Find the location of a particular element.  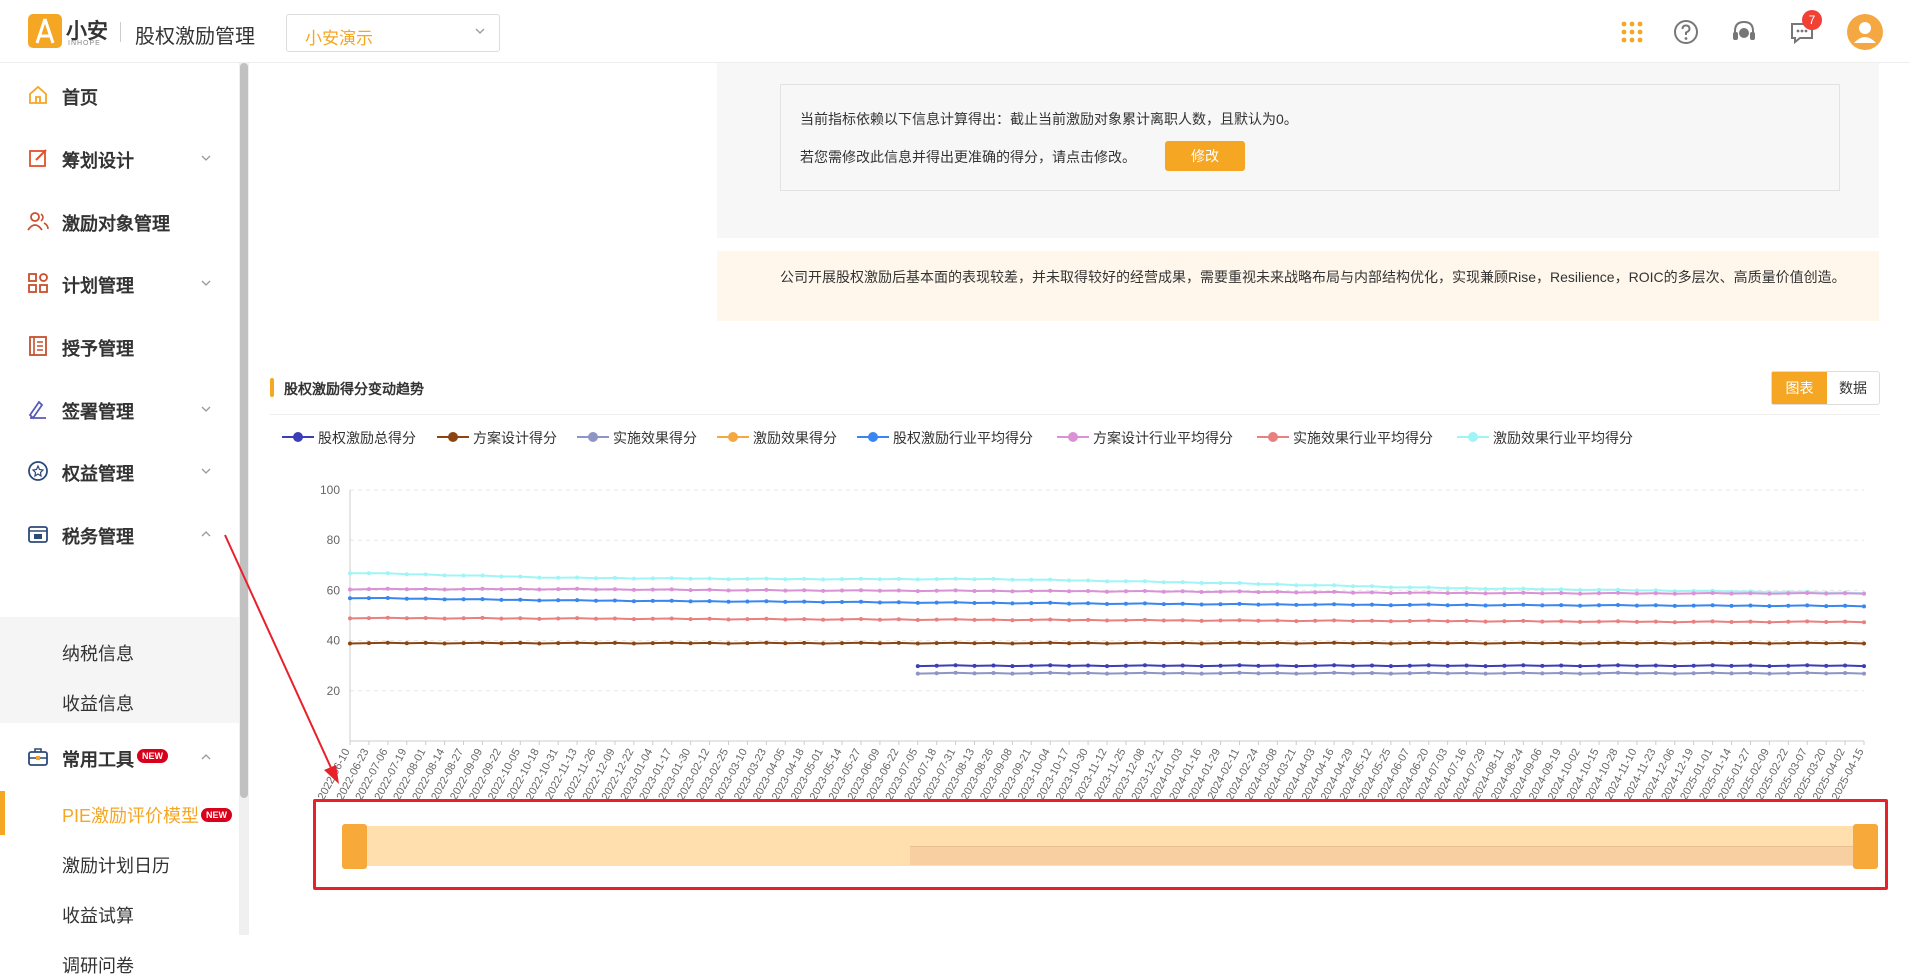

modify-button: 修改 is located at coordinates (1205, 156).